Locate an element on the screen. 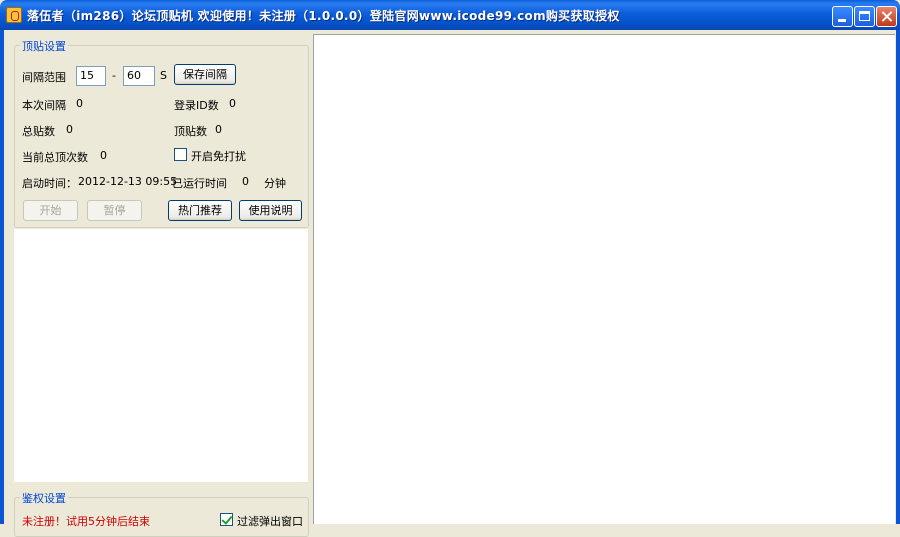  login-id-value: 0 is located at coordinates (232, 103).